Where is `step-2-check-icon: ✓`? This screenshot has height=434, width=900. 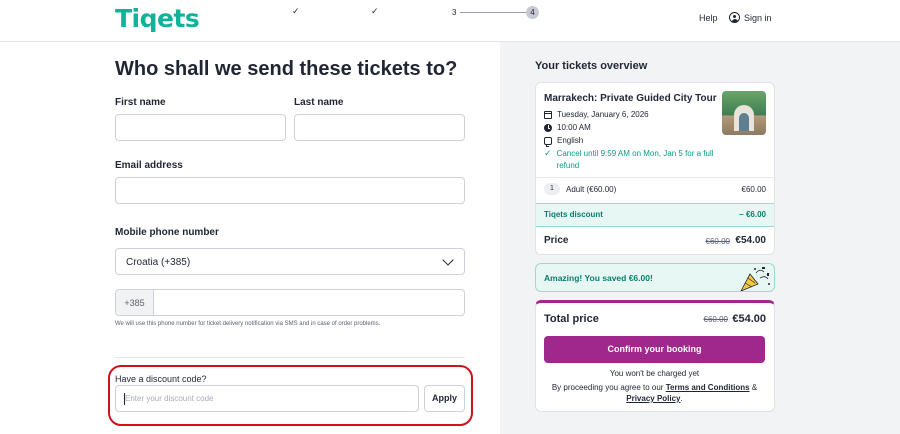
step-2-check-icon: ✓ is located at coordinates (375, 11).